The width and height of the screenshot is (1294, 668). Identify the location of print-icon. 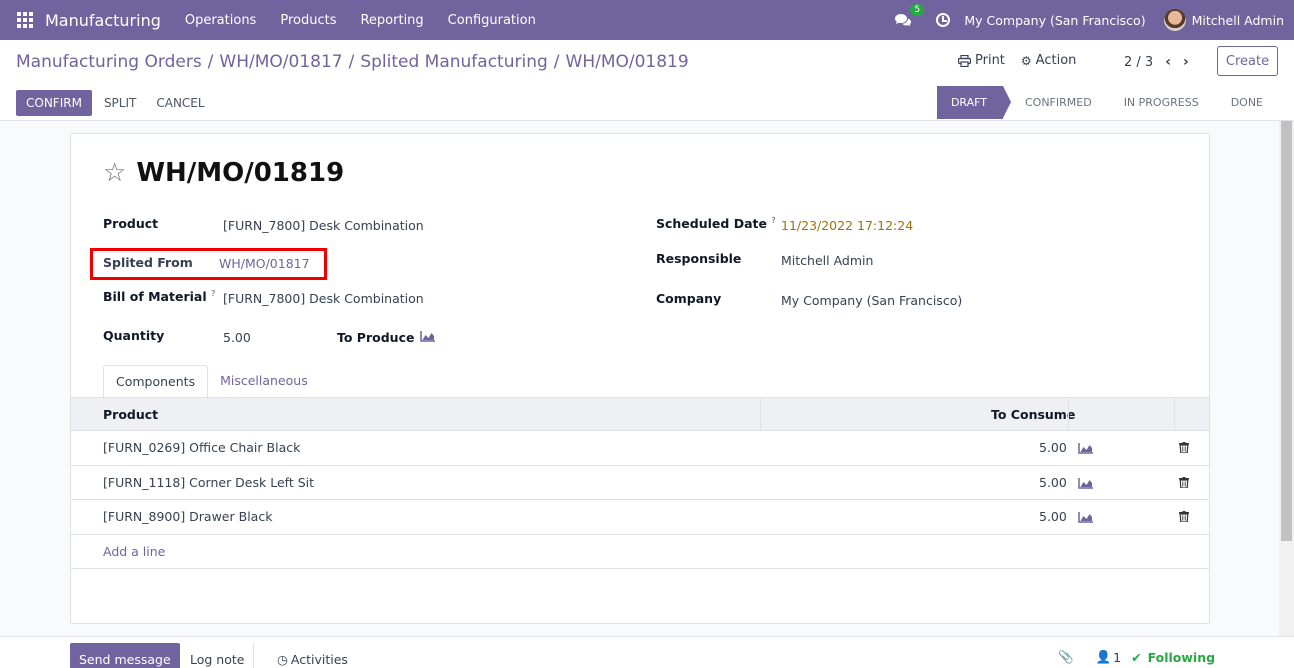
(964, 60).